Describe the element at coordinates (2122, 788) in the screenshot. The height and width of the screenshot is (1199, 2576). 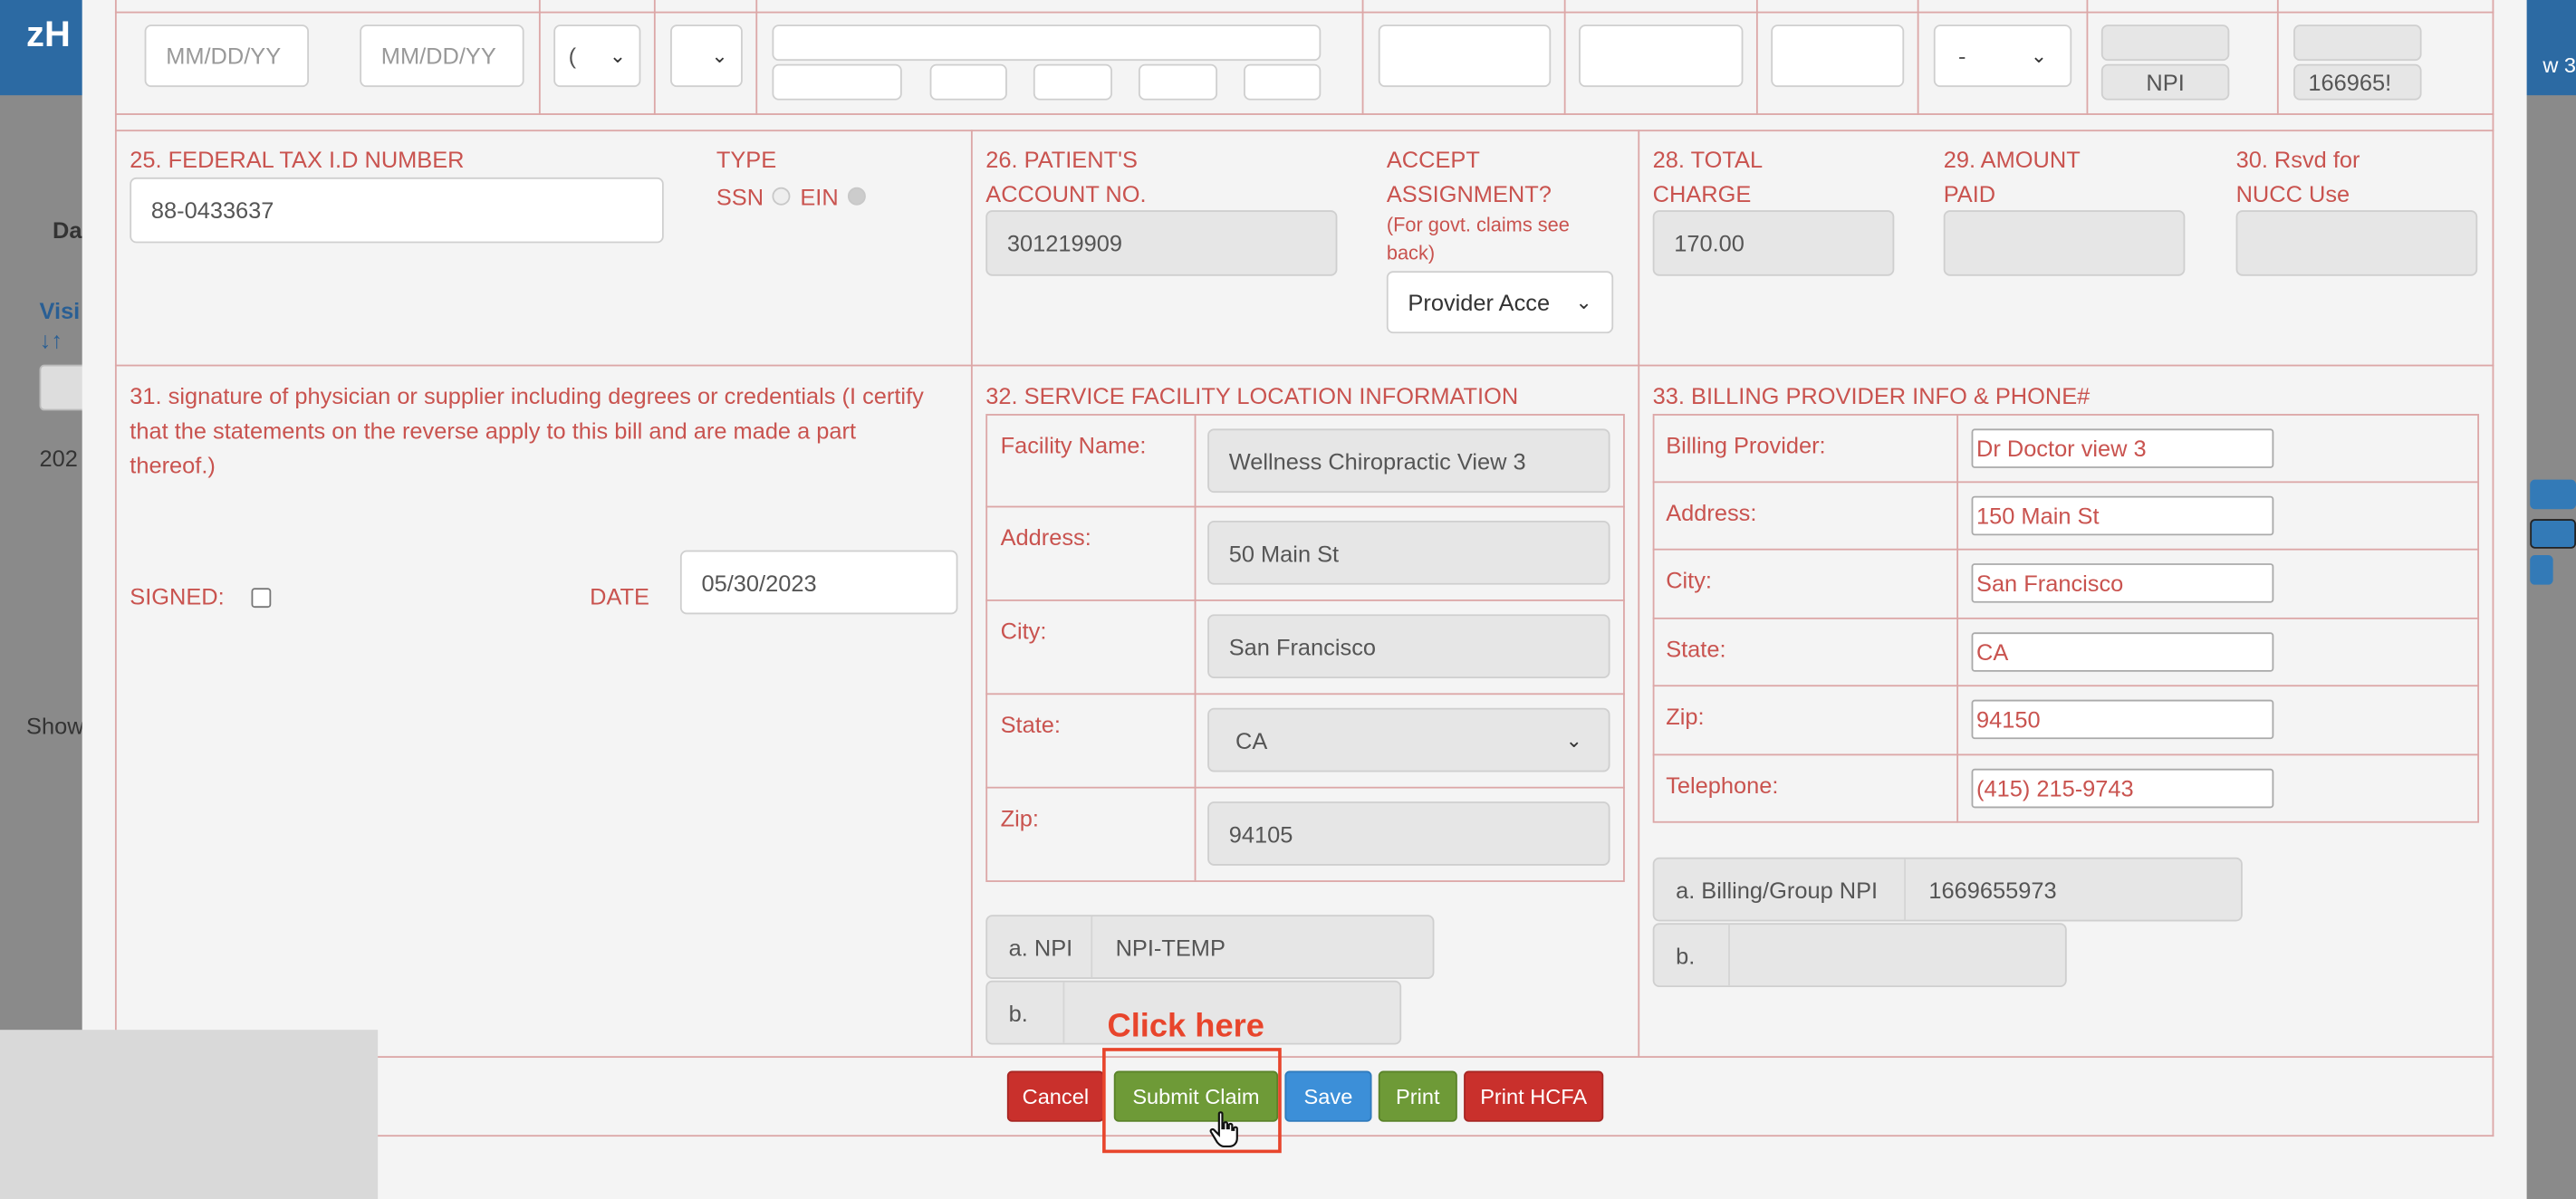
I see `billing-telephone-input: (415) 215-9743` at that location.